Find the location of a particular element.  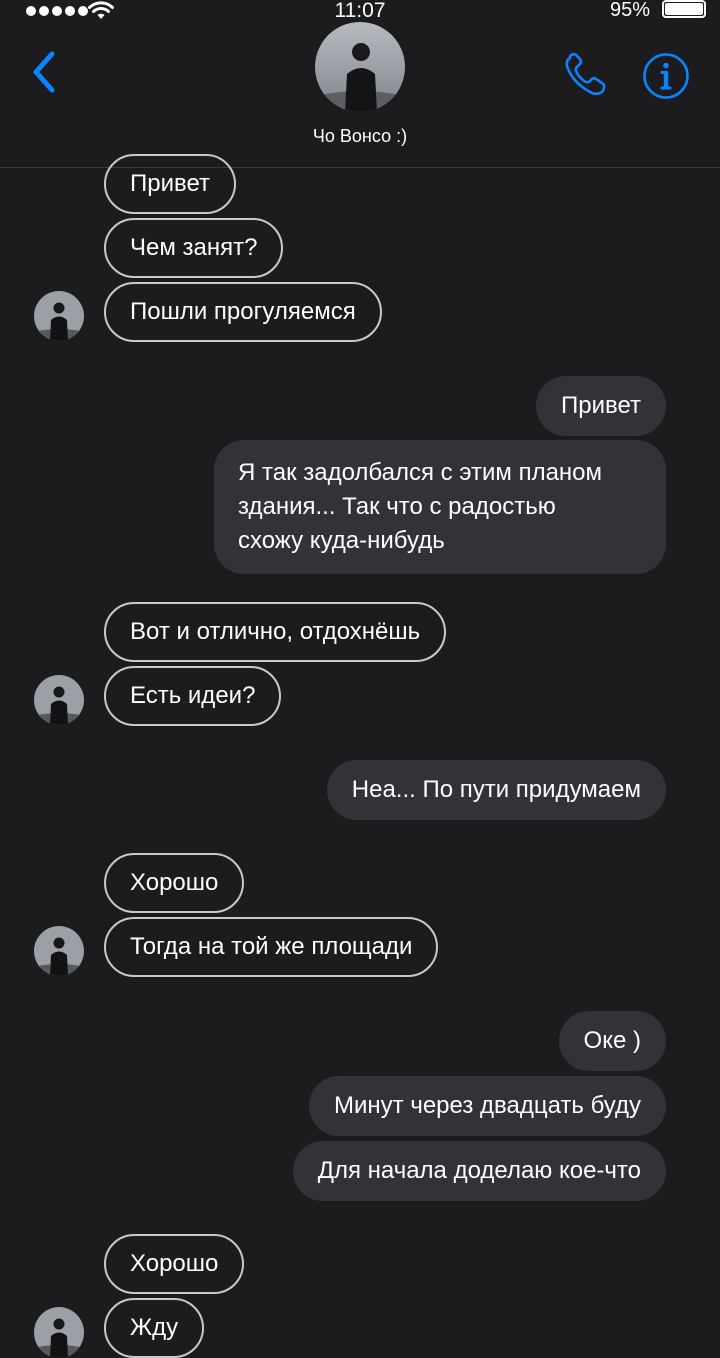

contact-avatar is located at coordinates (360, 67).